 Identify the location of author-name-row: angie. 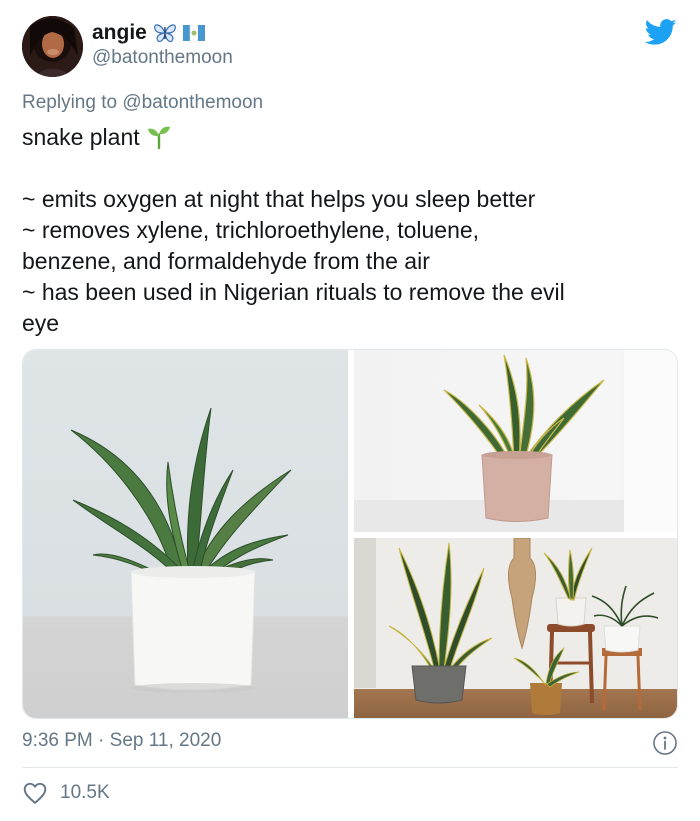
(148, 33).